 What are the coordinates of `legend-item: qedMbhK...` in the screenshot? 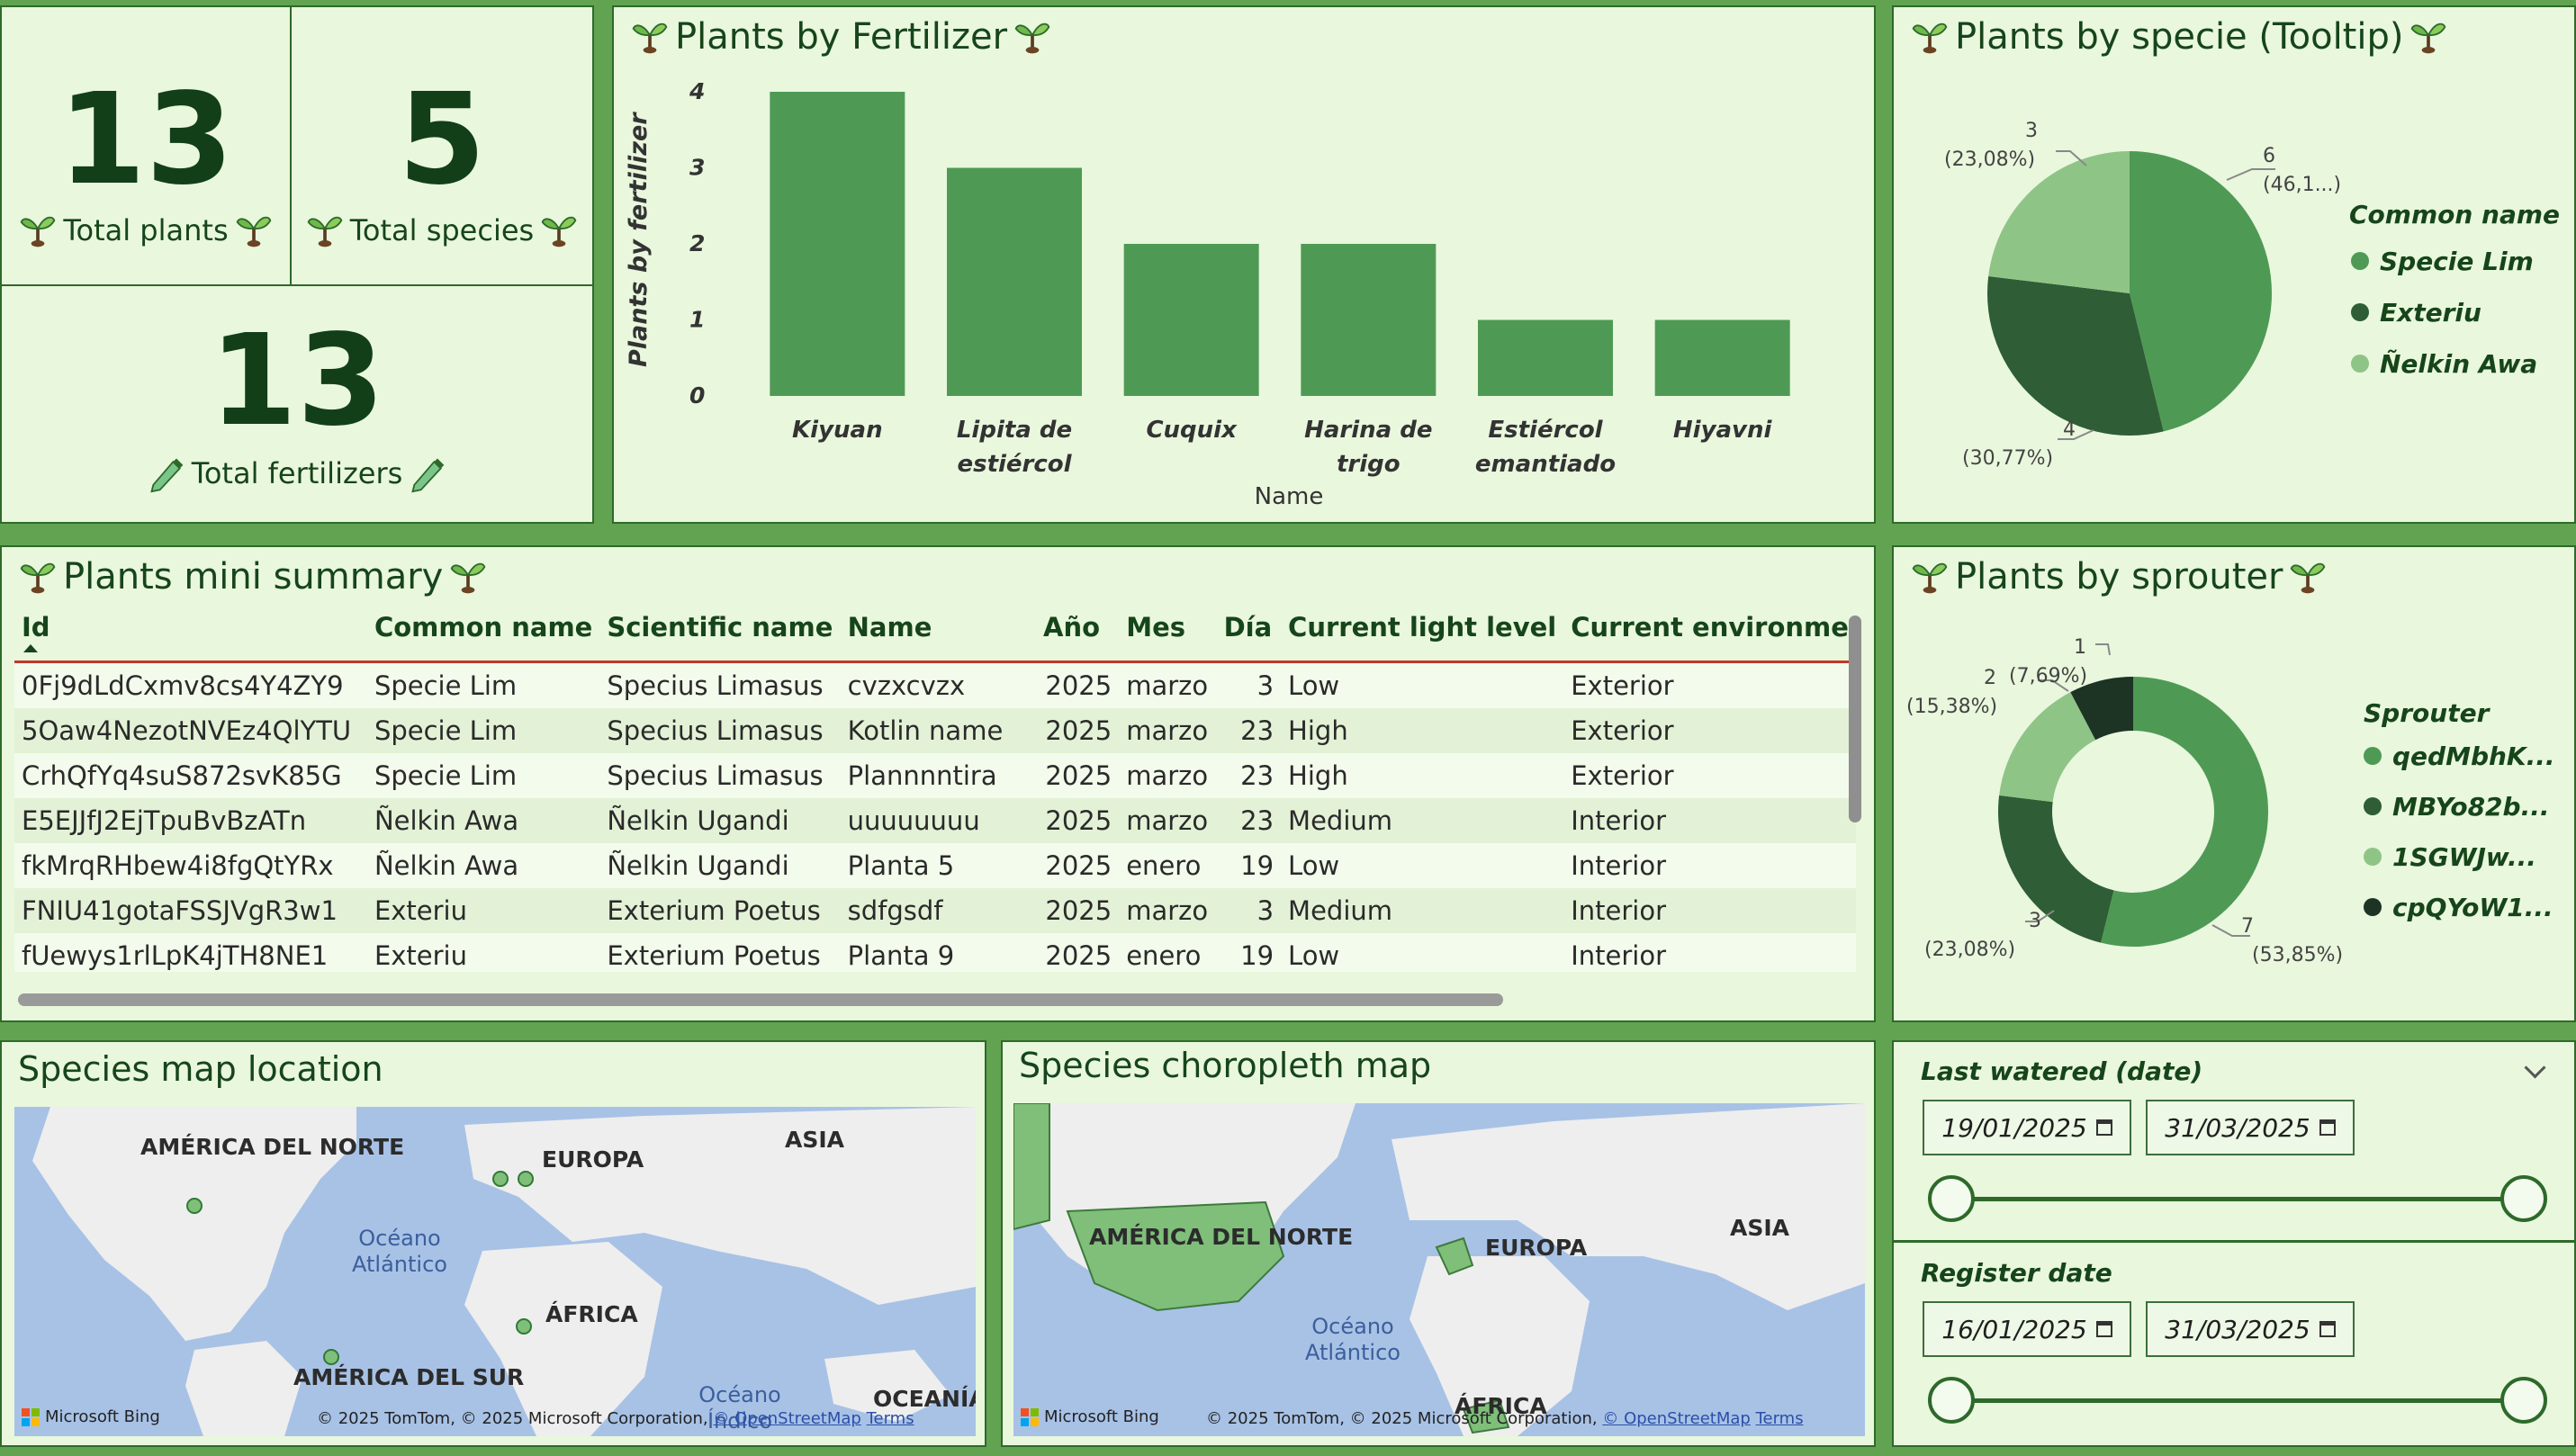 It's located at (2473, 756).